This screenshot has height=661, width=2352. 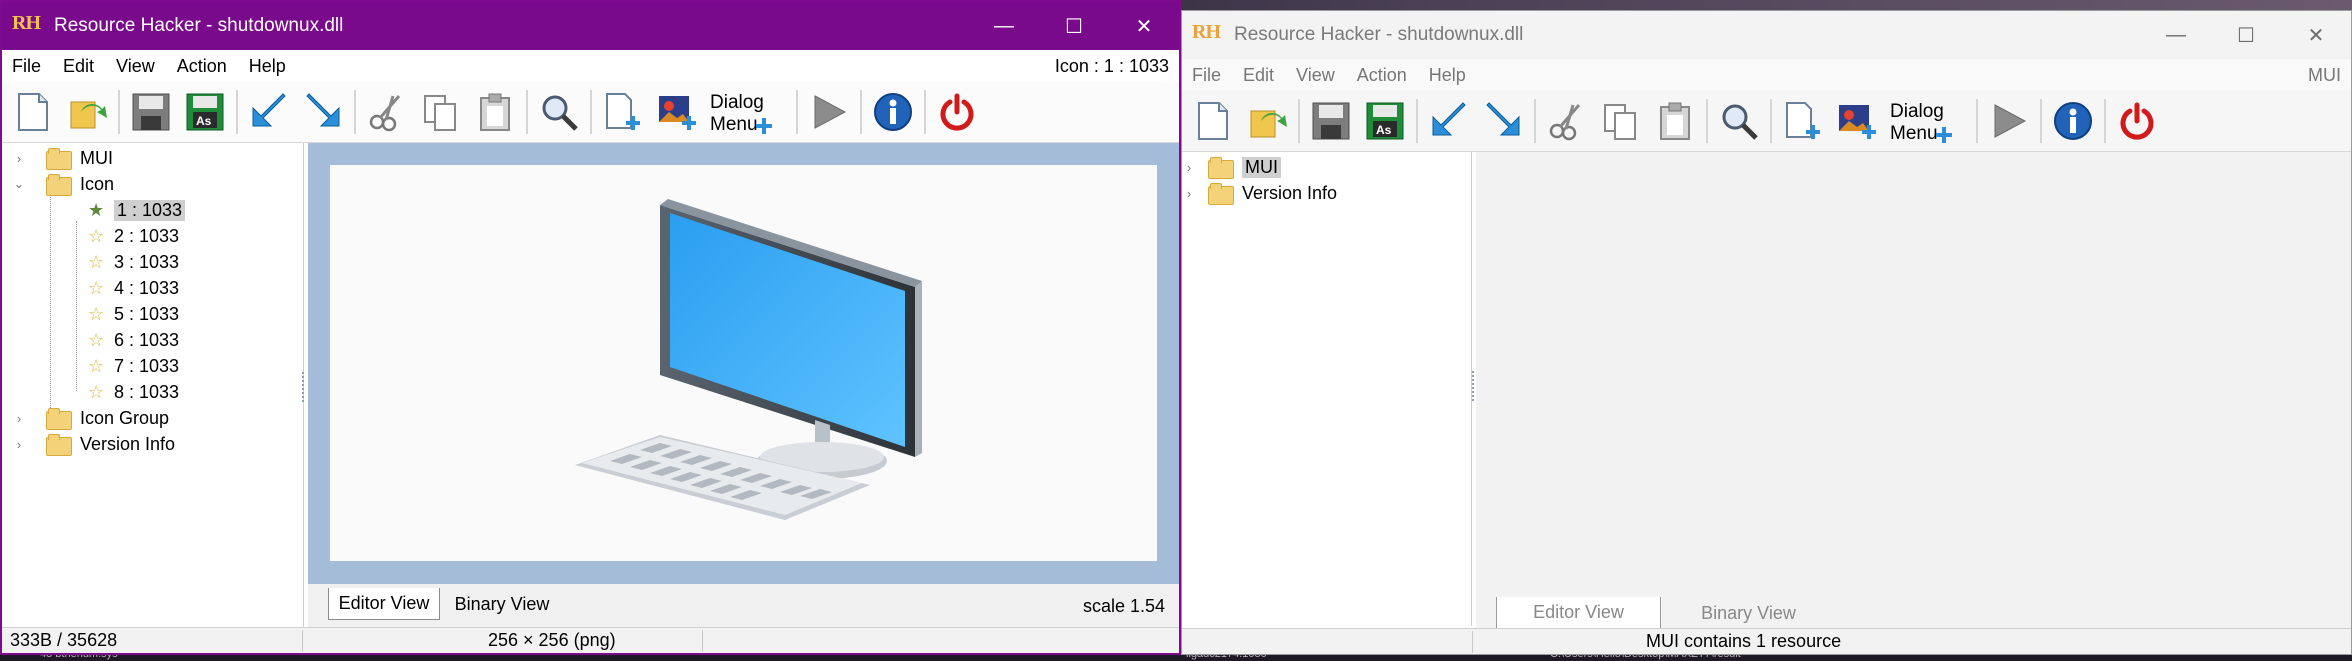 What do you see at coordinates (2324, 75) in the screenshot?
I see `current-resource-label: MUI` at bounding box center [2324, 75].